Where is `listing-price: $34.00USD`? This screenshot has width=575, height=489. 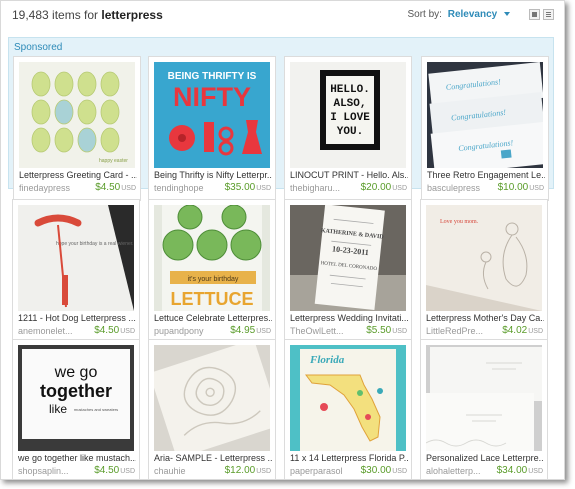
listing-price: $34.00USD is located at coordinates (519, 470).